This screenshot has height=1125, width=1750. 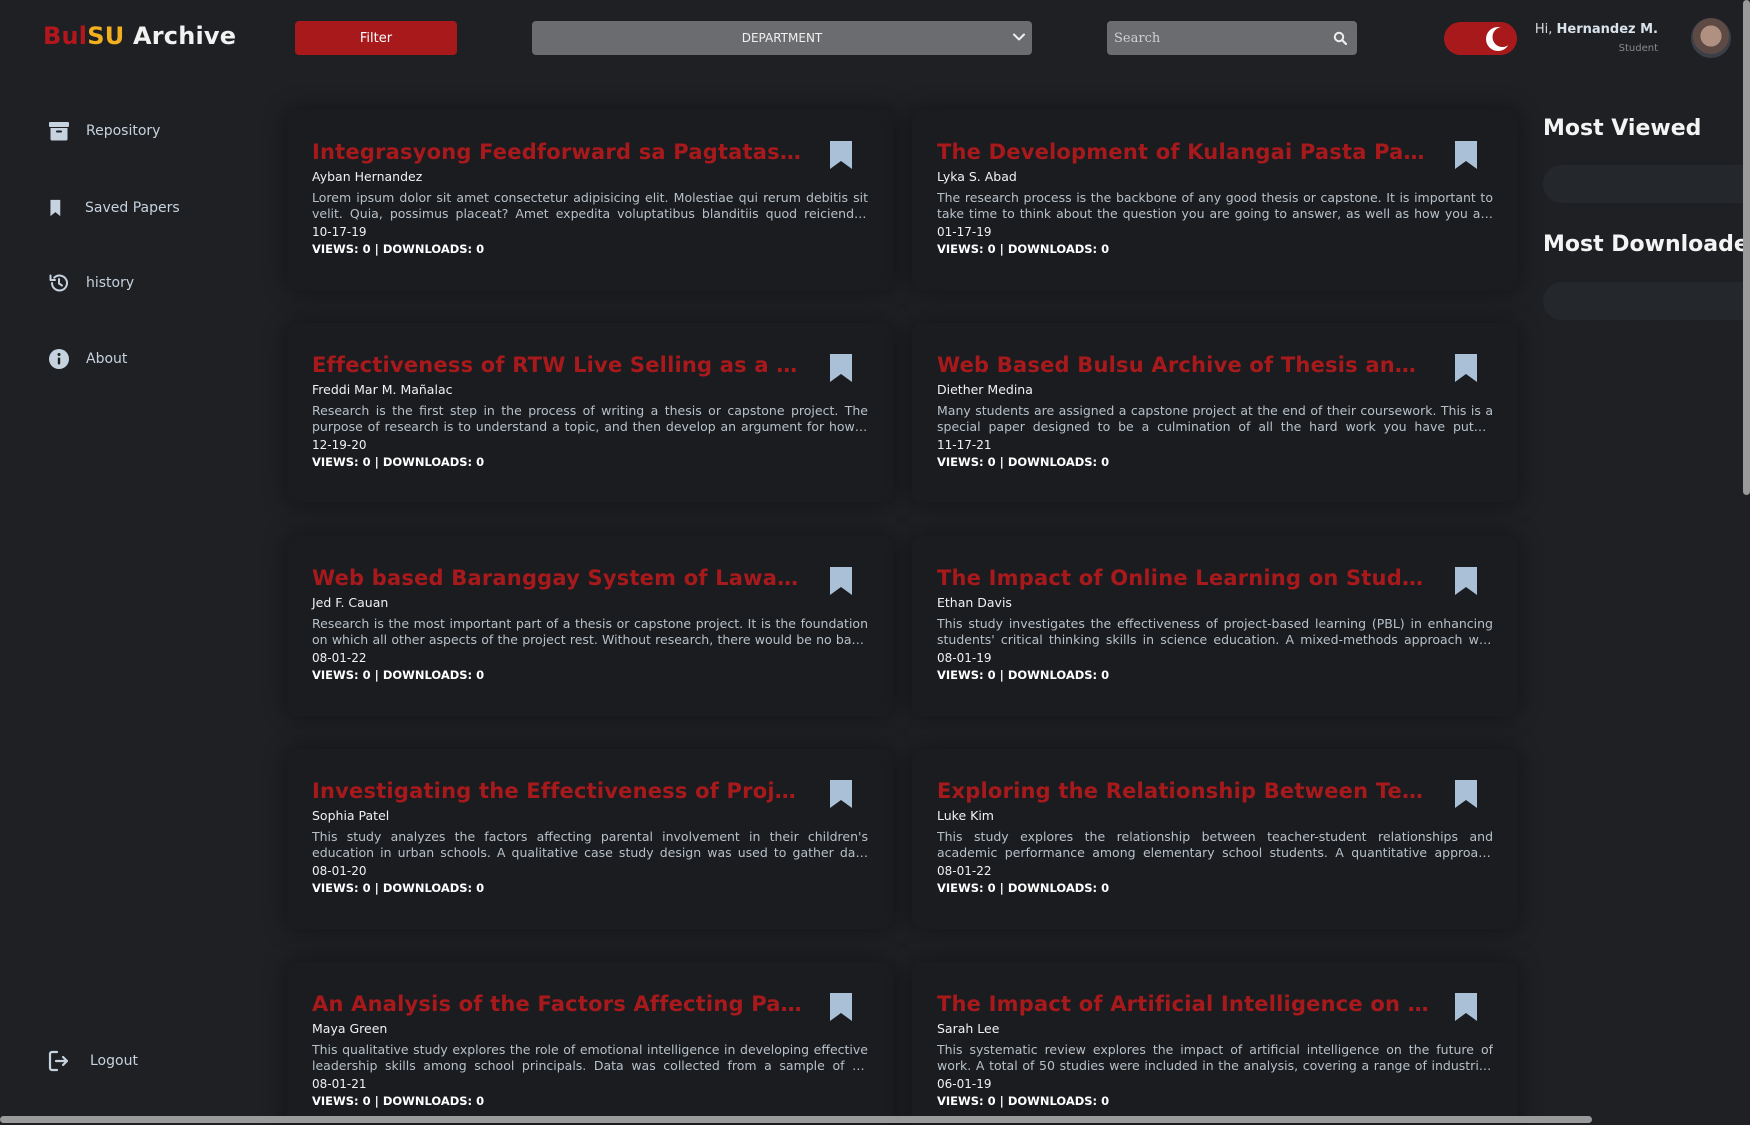 I want to click on history-icon, so click(x=58, y=283).